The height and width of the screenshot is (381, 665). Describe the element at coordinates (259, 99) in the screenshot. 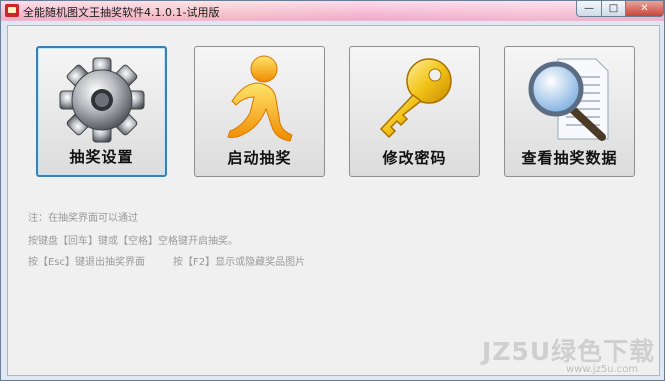

I see `running-man-icon` at that location.